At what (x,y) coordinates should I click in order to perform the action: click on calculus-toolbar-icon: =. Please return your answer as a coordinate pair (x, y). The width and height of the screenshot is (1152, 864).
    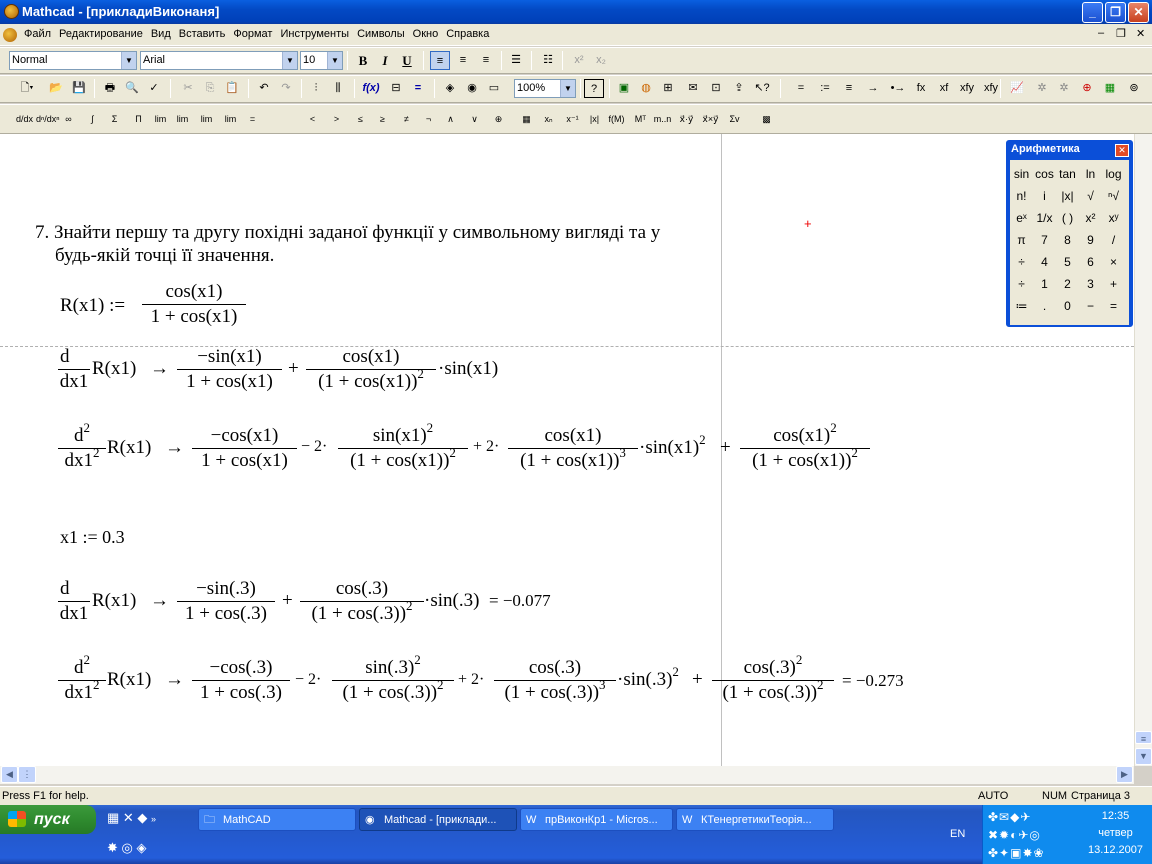
    Looking at the image, I should click on (252, 119).